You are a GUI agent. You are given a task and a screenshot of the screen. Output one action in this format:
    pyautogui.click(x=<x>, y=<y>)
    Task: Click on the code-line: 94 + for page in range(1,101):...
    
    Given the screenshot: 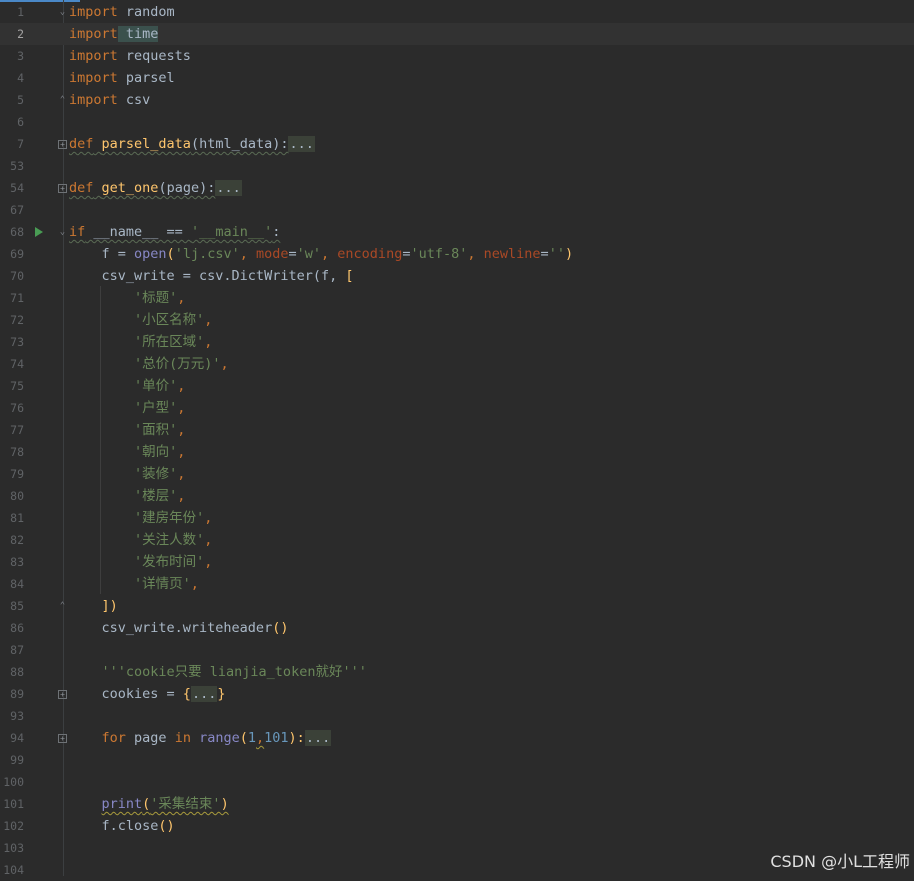 What is the action you would take?
    pyautogui.click(x=457, y=738)
    